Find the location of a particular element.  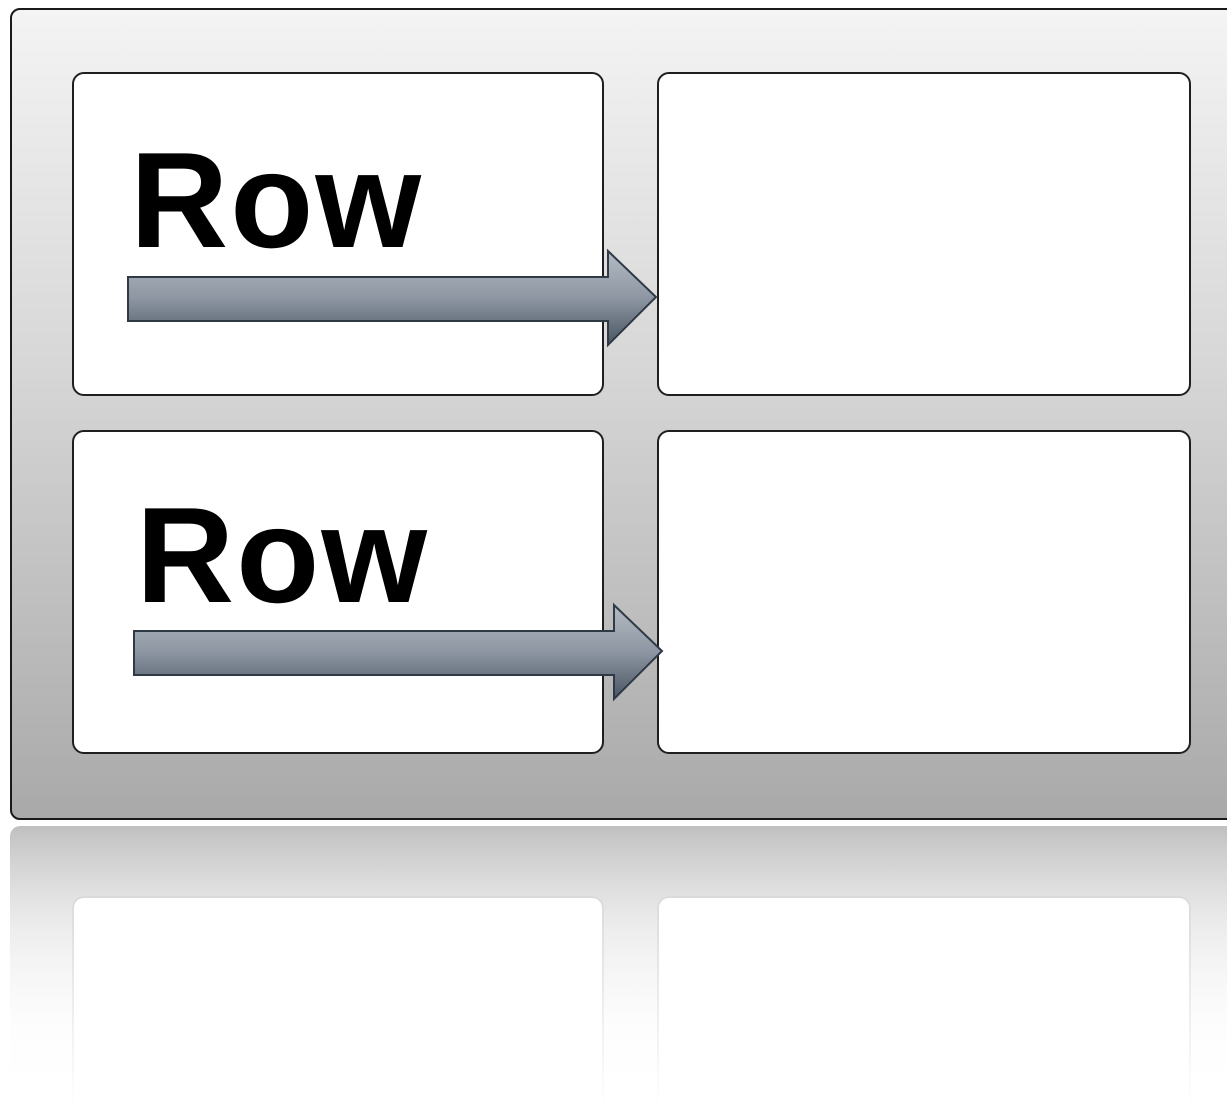

row-1-right-cell is located at coordinates (924, 234).